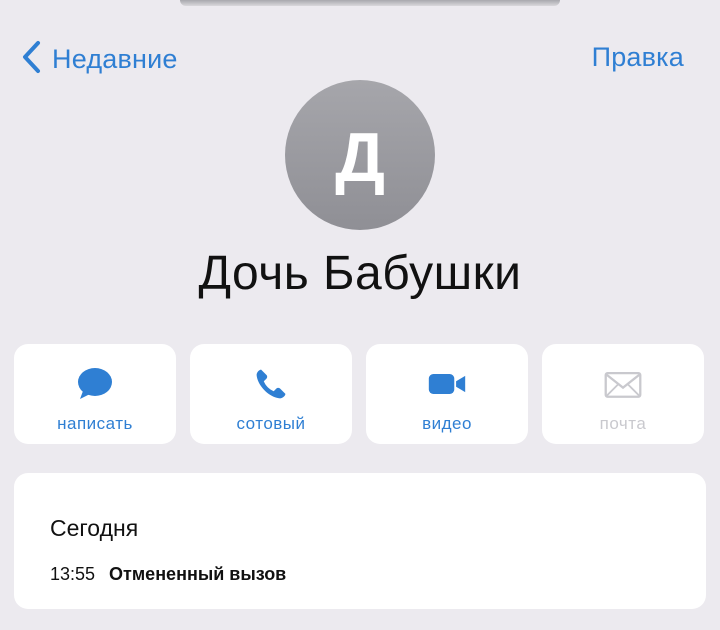  Describe the element at coordinates (623, 423) in the screenshot. I see `mail-label: почта` at that location.